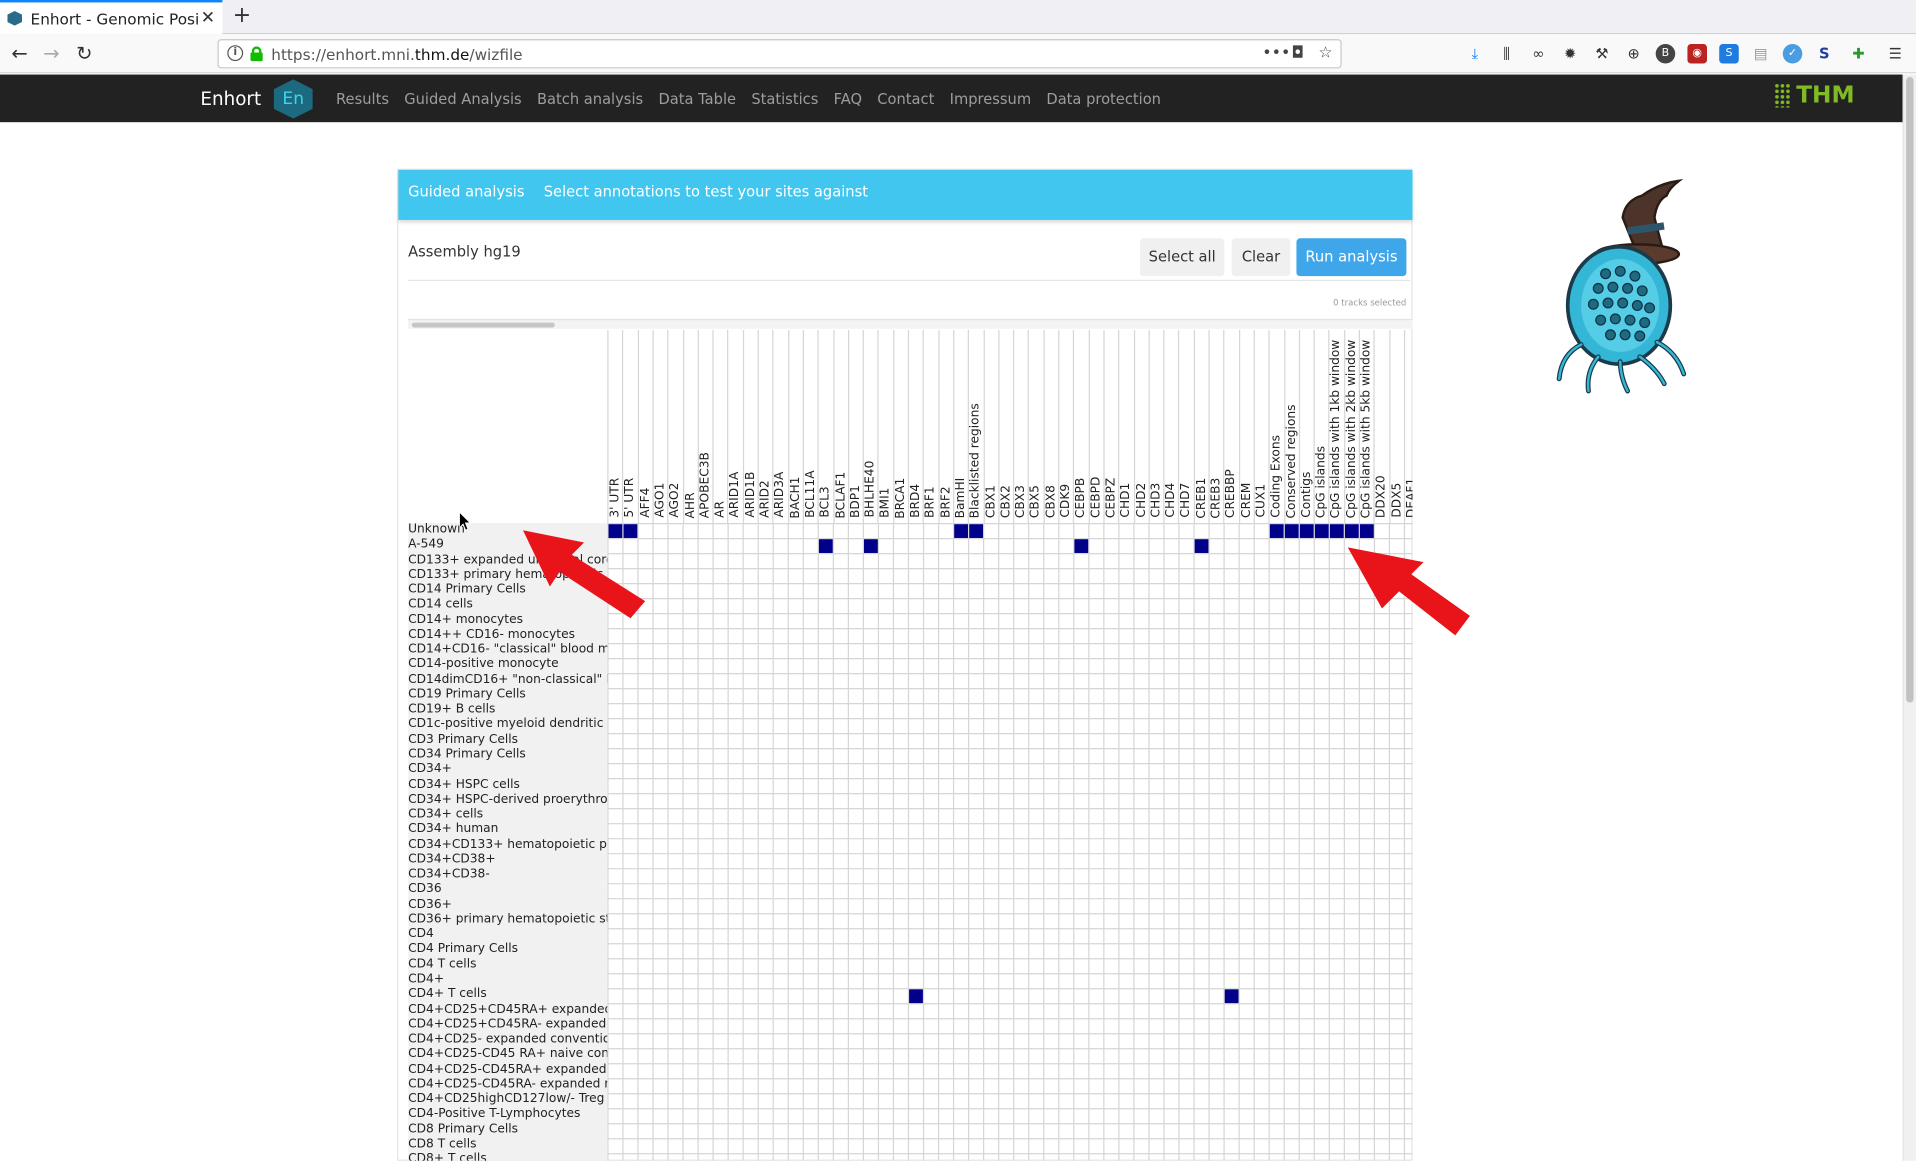  I want to click on column-header-bcl3: BCL3, so click(825, 426).